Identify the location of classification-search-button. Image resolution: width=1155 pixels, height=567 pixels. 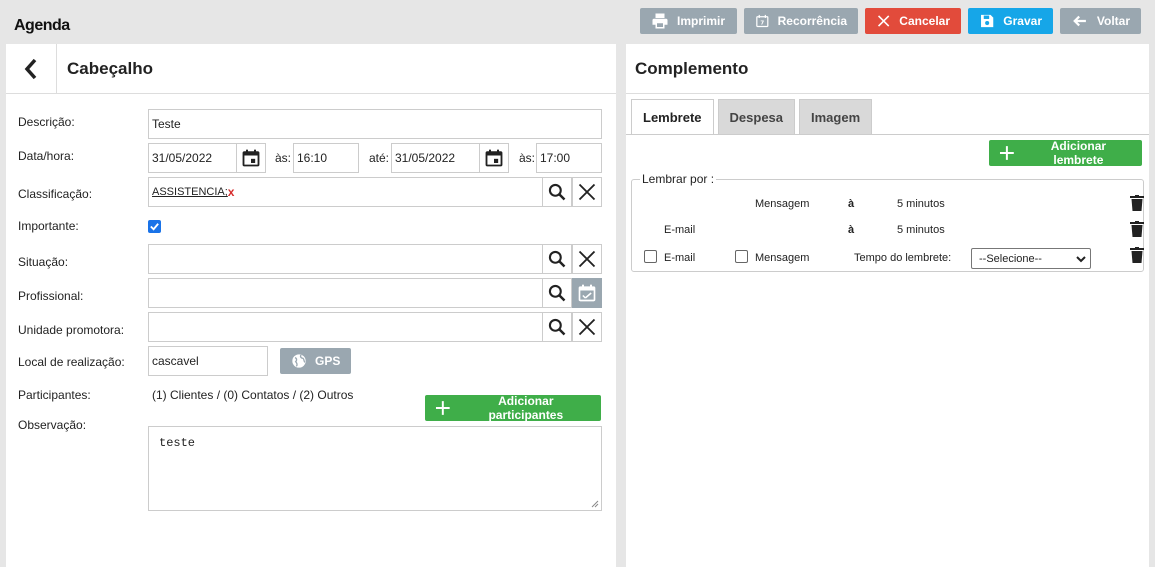
(557, 192).